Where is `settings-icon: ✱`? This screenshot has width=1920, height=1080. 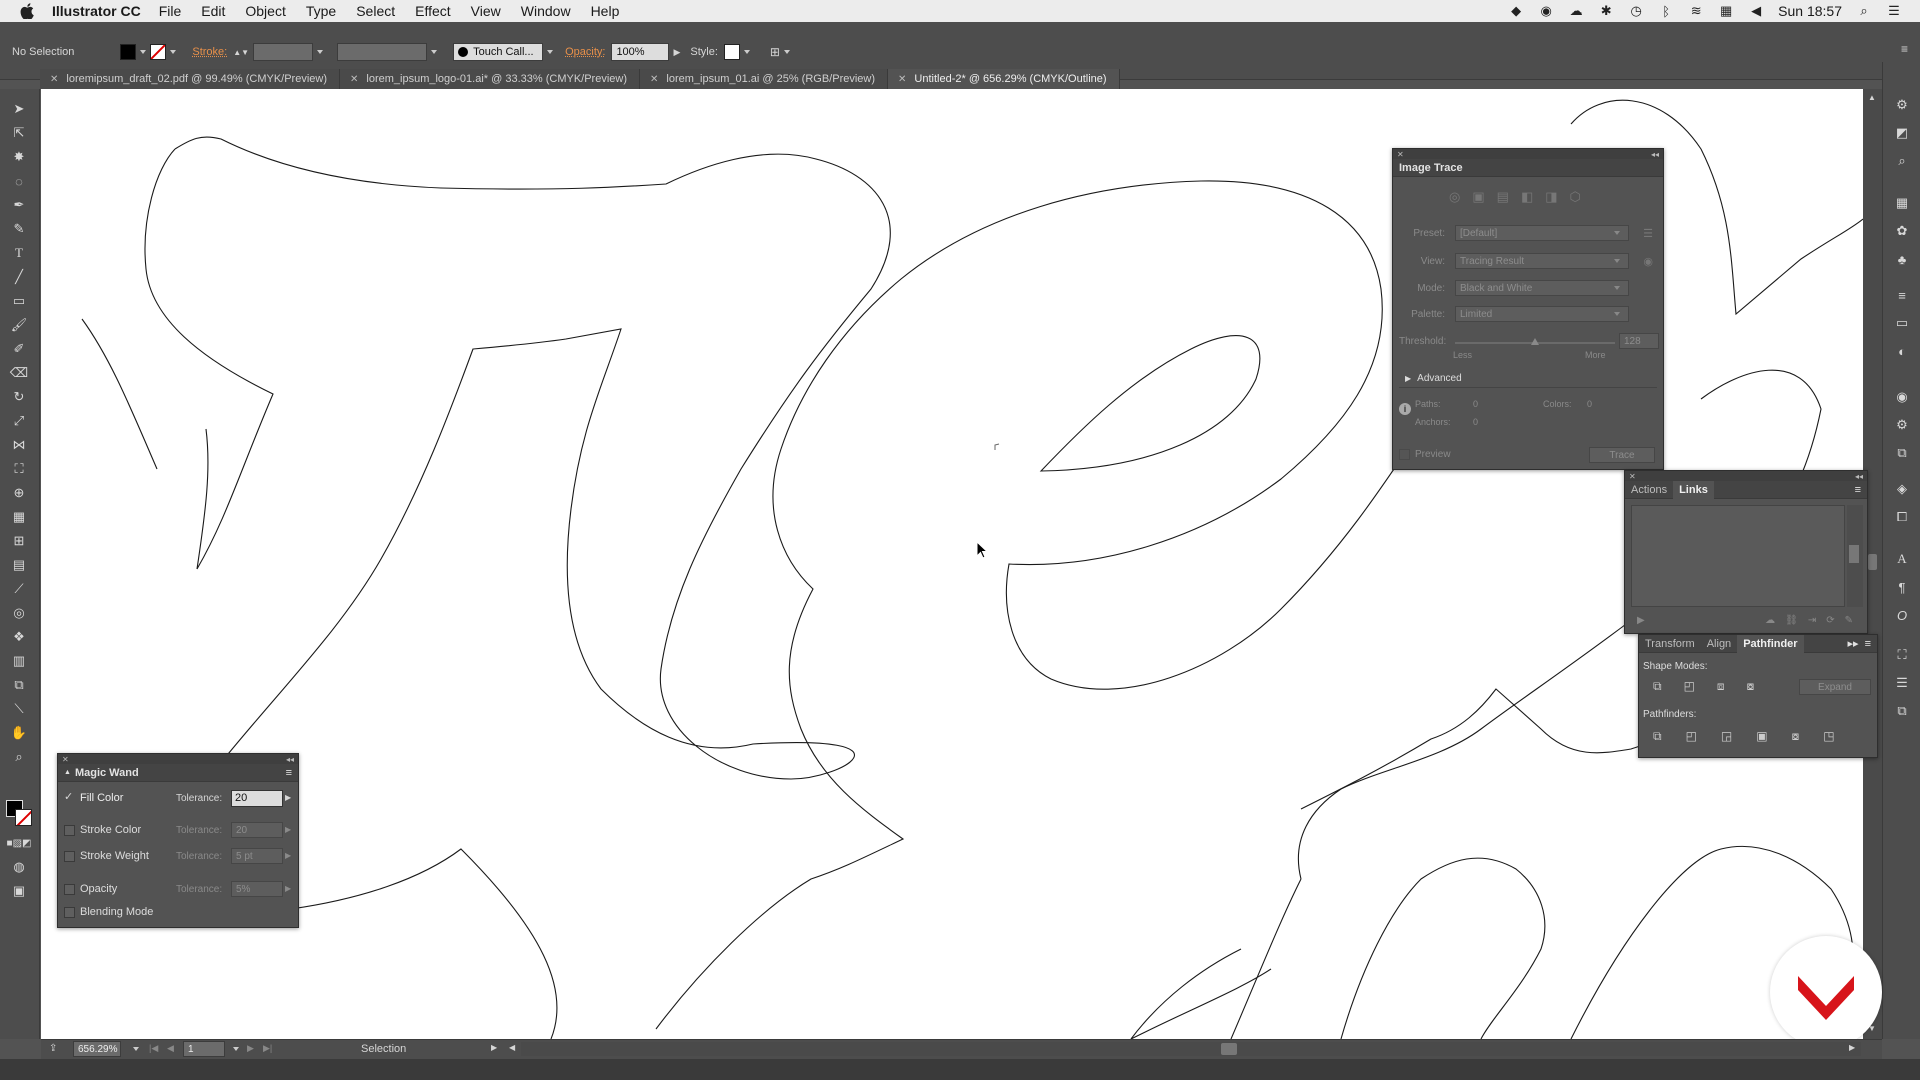 settings-icon: ✱ is located at coordinates (1606, 10).